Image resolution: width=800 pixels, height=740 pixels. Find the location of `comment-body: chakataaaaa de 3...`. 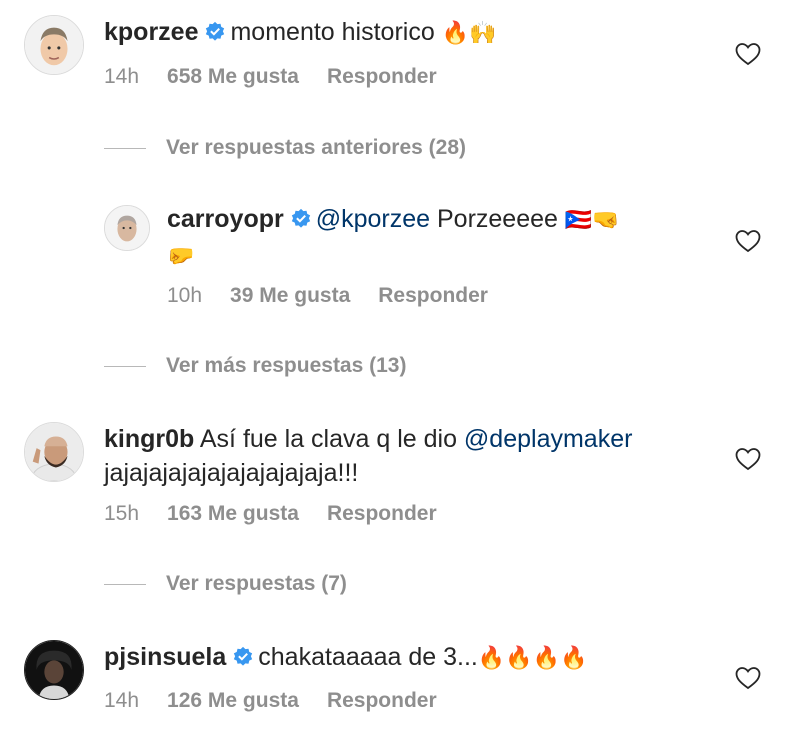

comment-body: chakataaaaa de 3... is located at coordinates (368, 657).